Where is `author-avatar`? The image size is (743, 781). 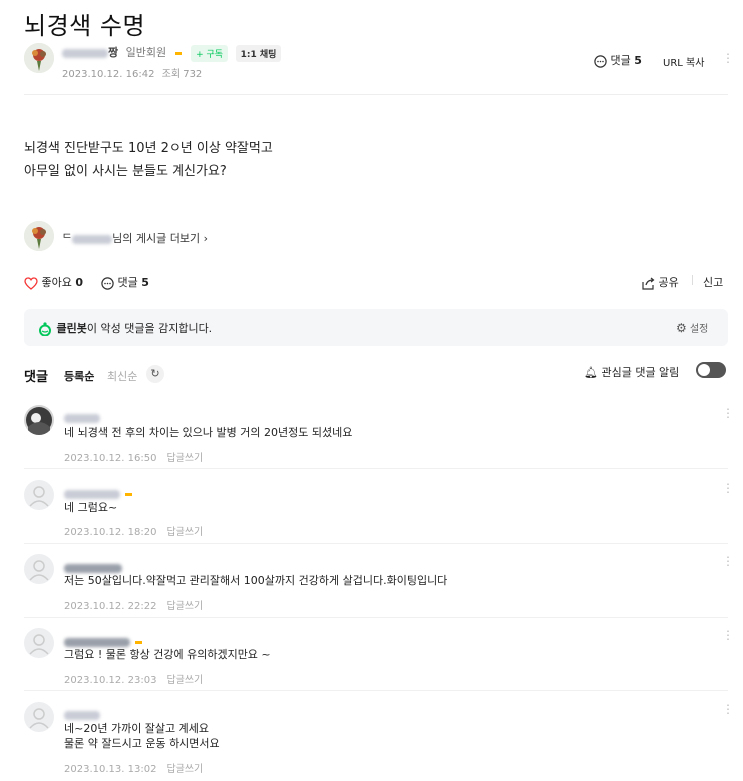
author-avatar is located at coordinates (39, 58).